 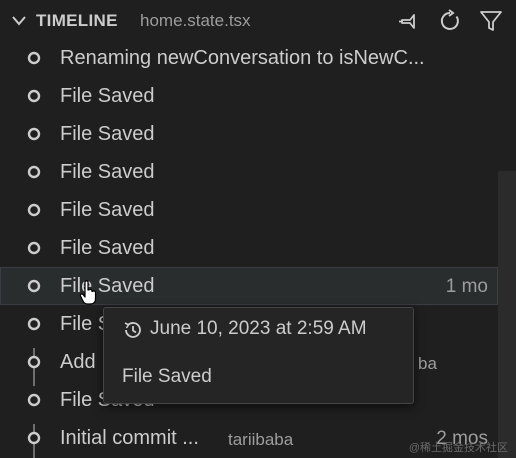 What do you see at coordinates (258, 21) in the screenshot?
I see `timeline-header: TIMELINE home.state.tsx` at bounding box center [258, 21].